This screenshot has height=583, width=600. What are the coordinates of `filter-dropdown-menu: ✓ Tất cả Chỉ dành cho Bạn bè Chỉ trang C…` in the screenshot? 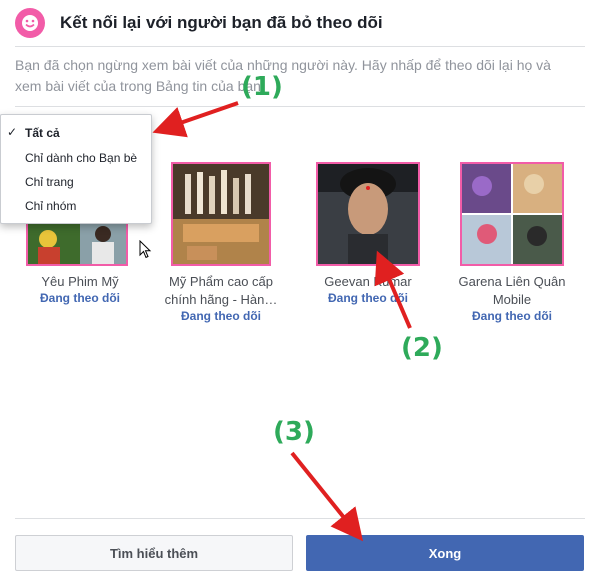 It's located at (76, 169).